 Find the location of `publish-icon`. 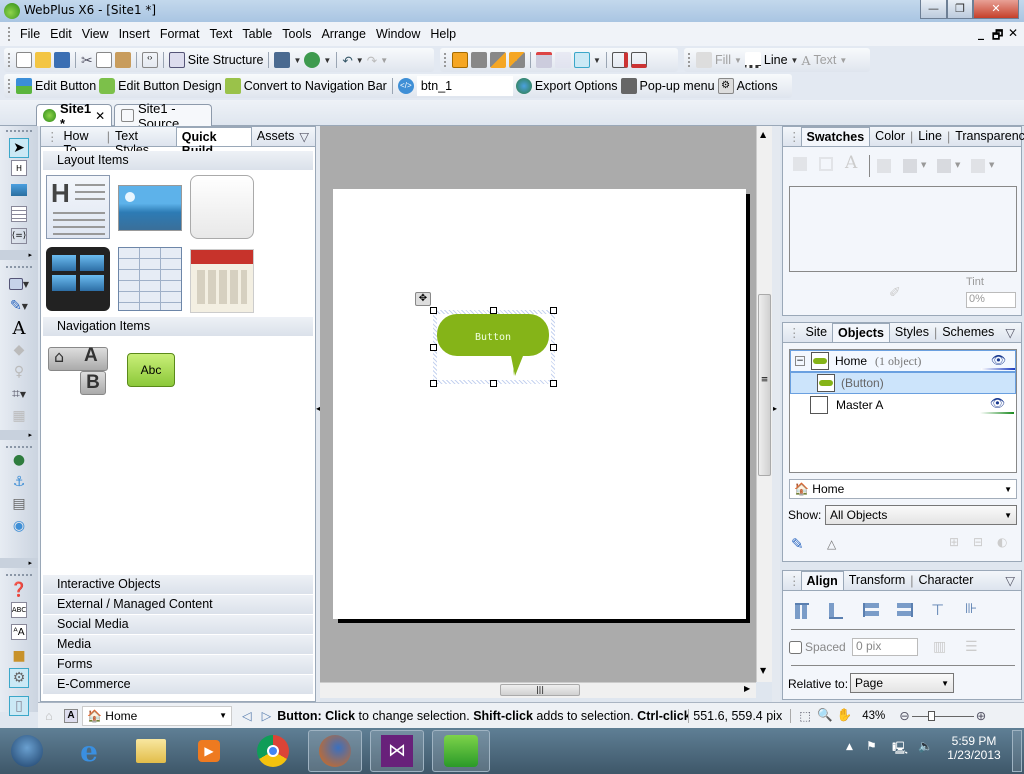

publish-icon is located at coordinates (312, 60).